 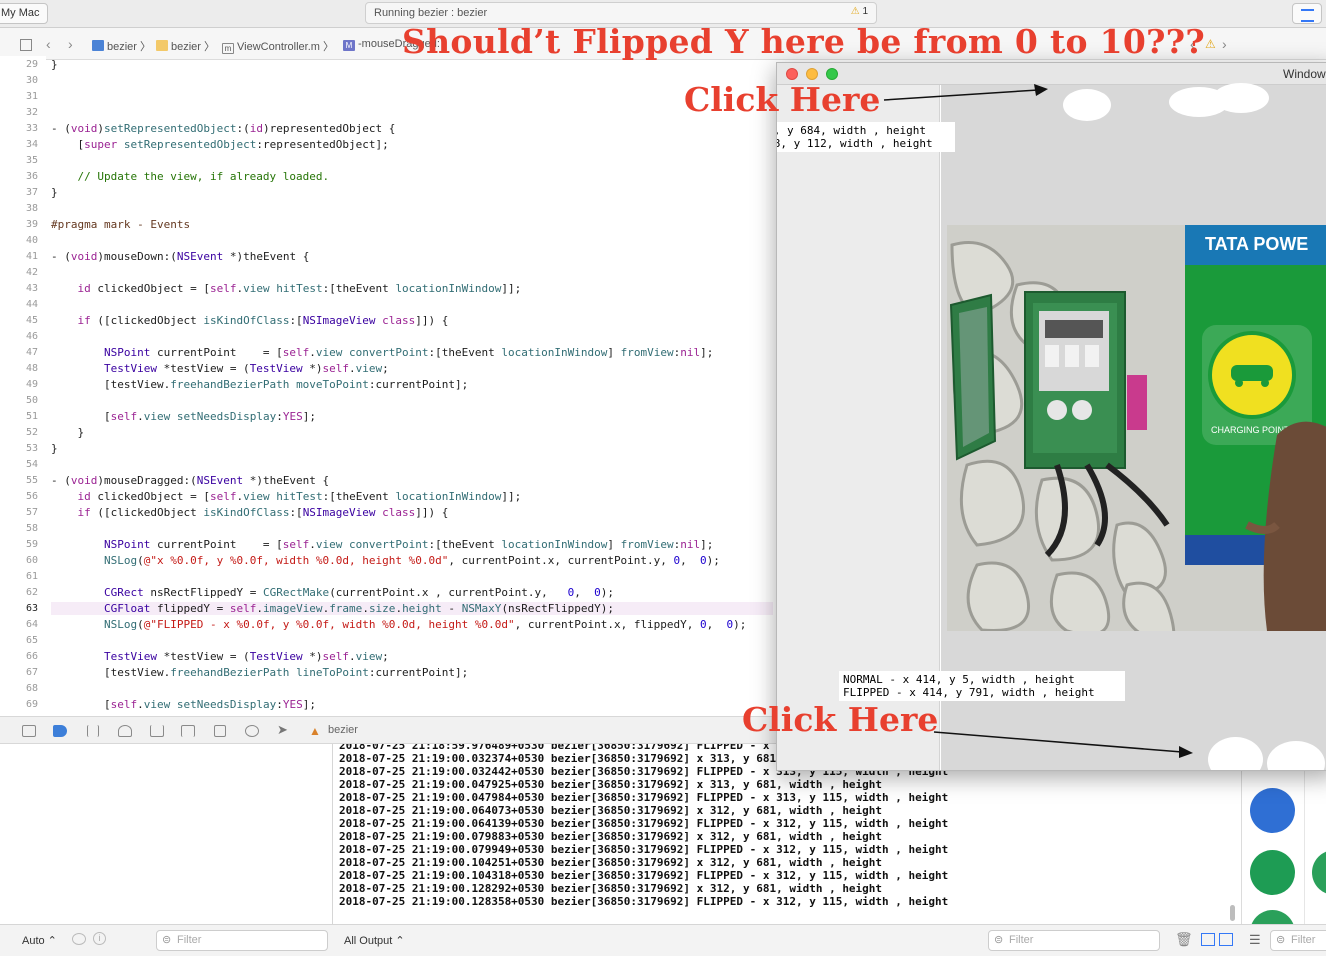 What do you see at coordinates (284, 729) in the screenshot?
I see `location-icon: ➤` at bounding box center [284, 729].